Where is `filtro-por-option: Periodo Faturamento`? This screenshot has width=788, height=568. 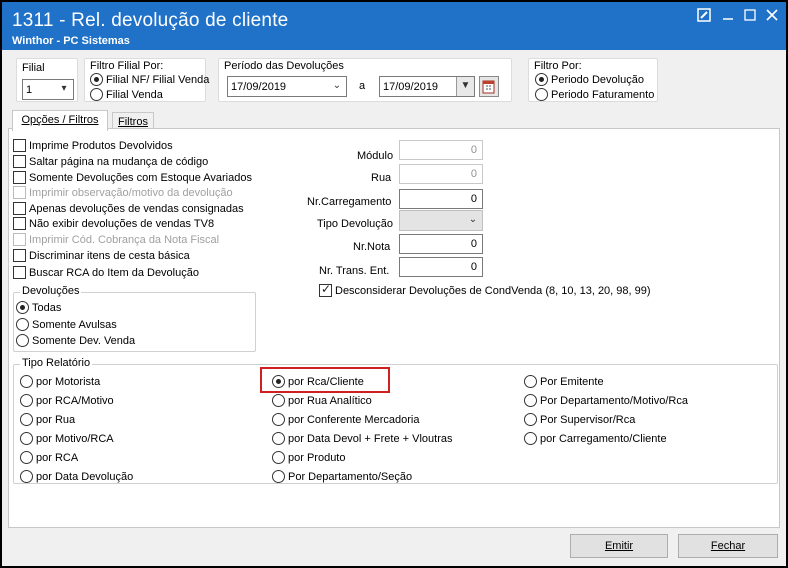
filtro-por-option: Periodo Faturamento is located at coordinates (594, 94).